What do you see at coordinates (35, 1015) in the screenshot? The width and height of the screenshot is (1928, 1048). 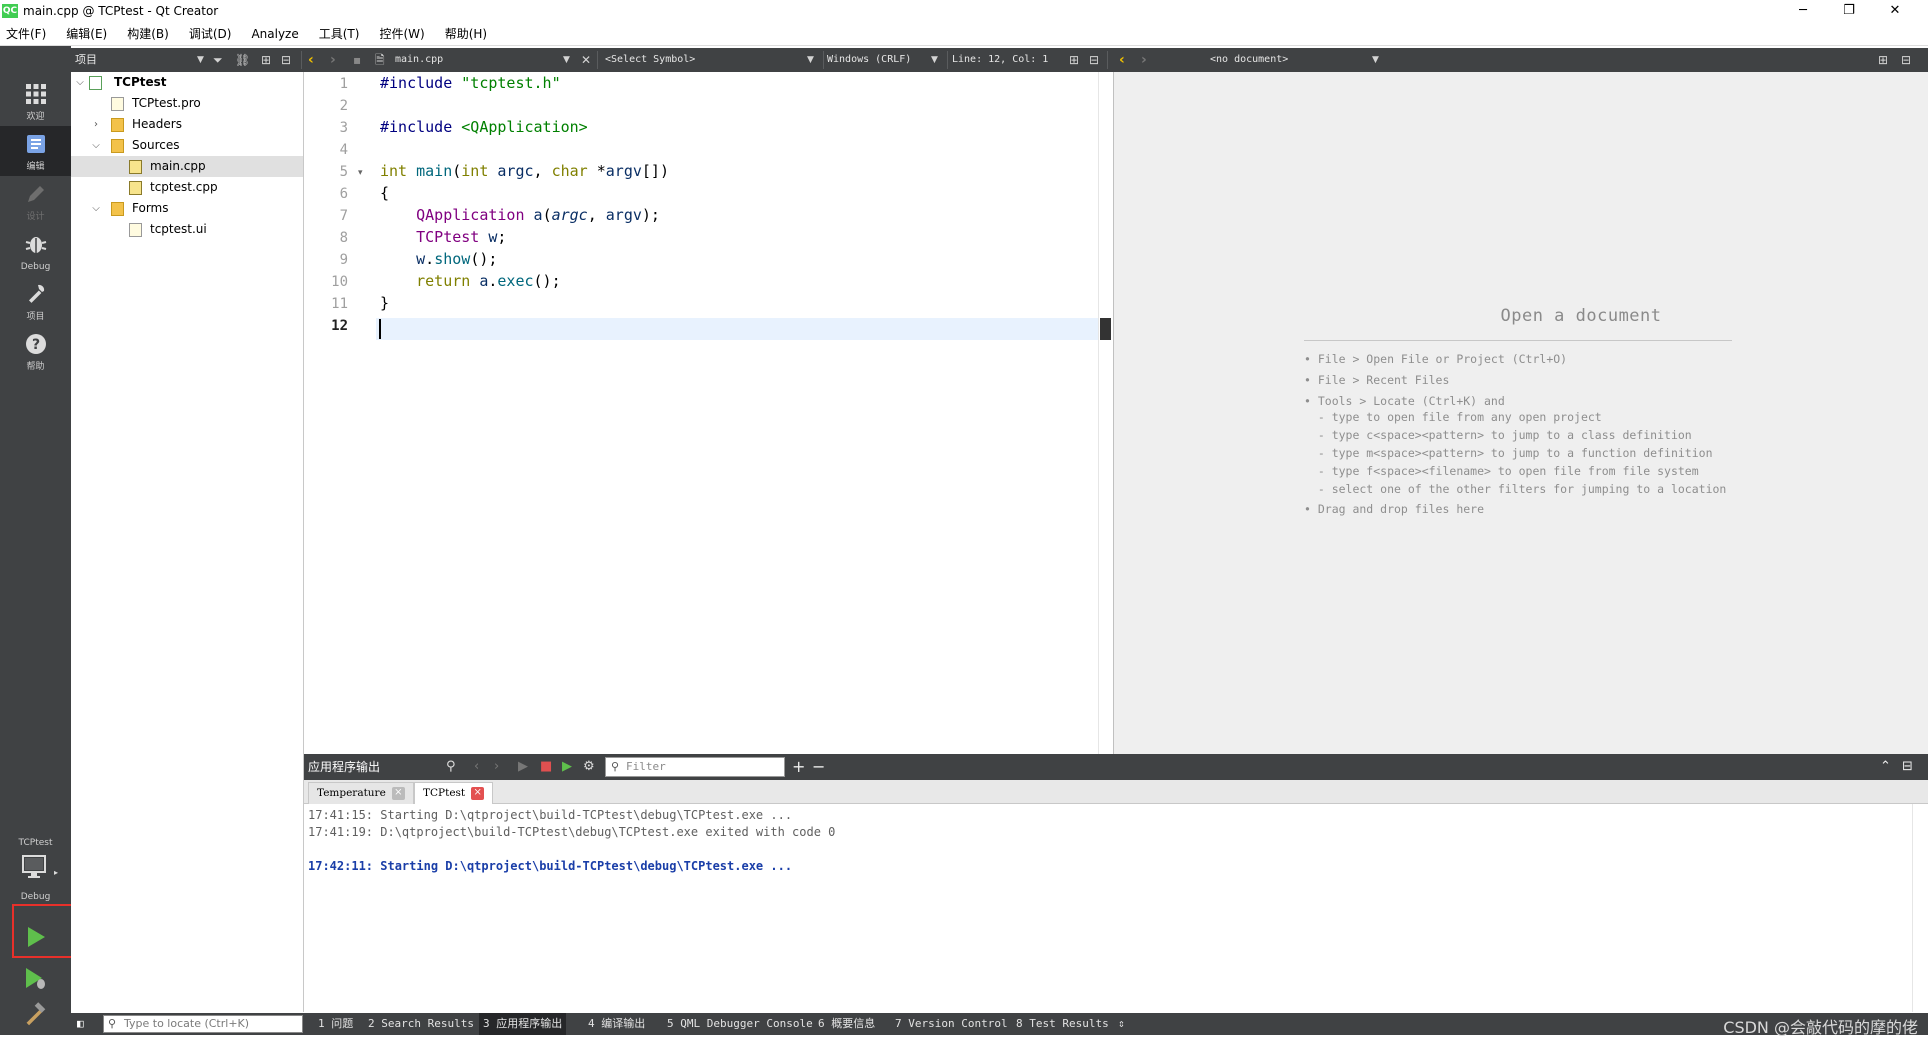 I see `build-button` at bounding box center [35, 1015].